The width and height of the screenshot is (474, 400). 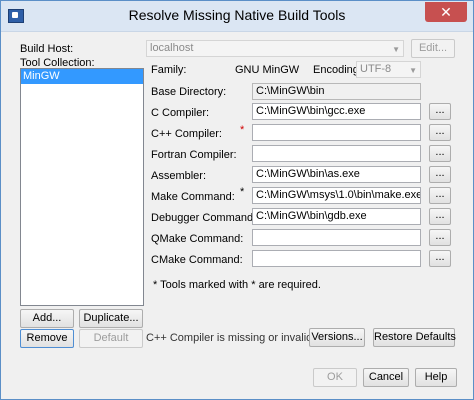 I want to click on cpp-compiler-field, so click(x=336, y=132).